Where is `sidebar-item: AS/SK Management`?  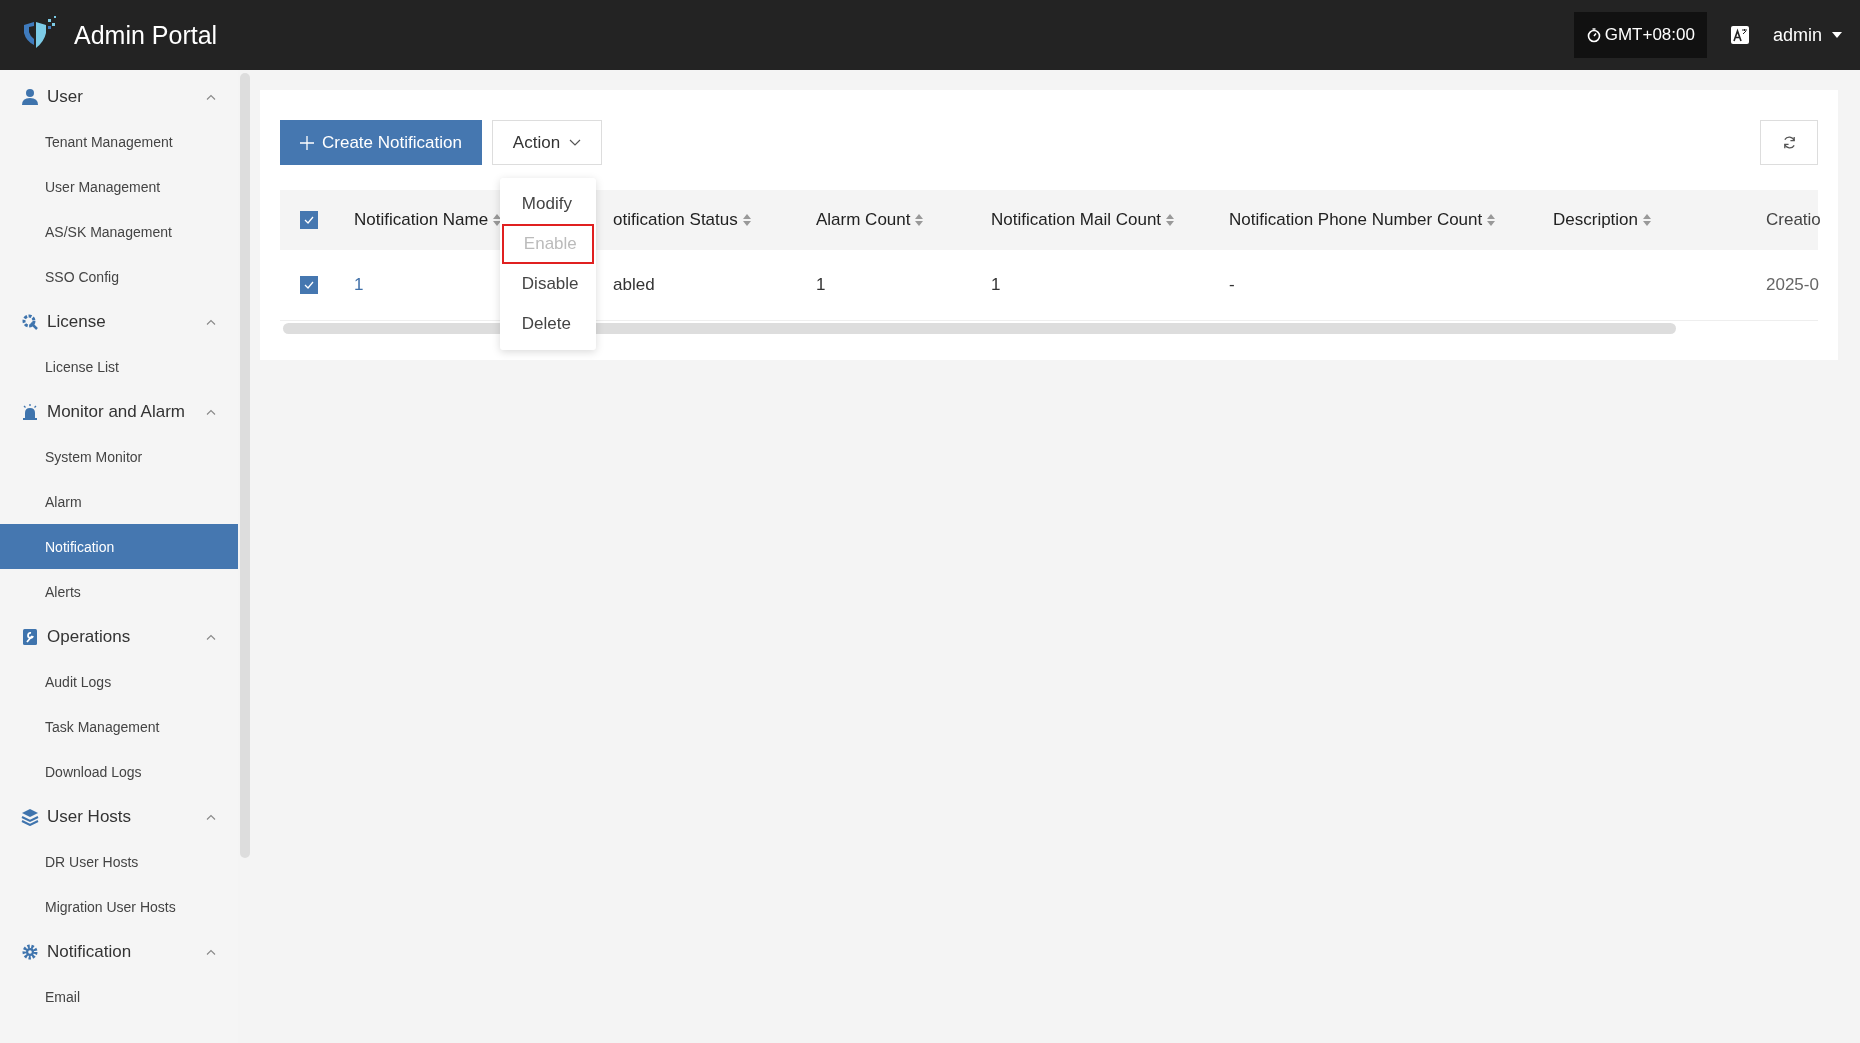 sidebar-item: AS/SK Management is located at coordinates (119, 231).